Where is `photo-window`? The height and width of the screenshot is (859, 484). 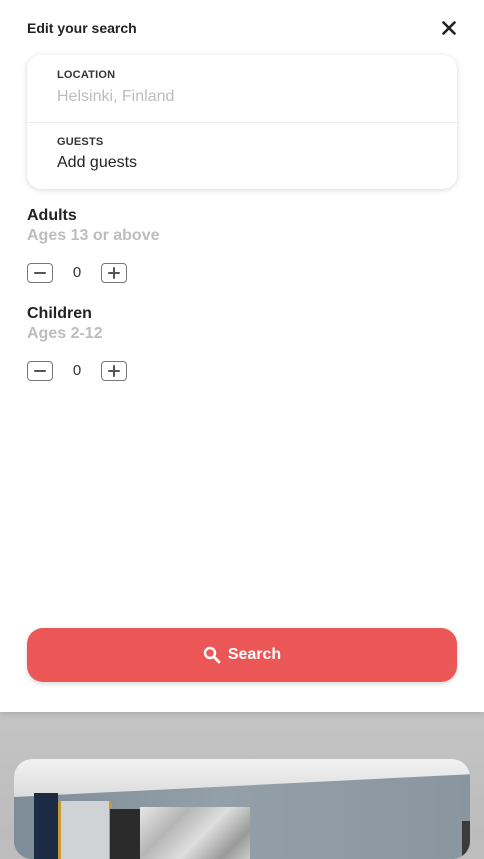
photo-window is located at coordinates (85, 830).